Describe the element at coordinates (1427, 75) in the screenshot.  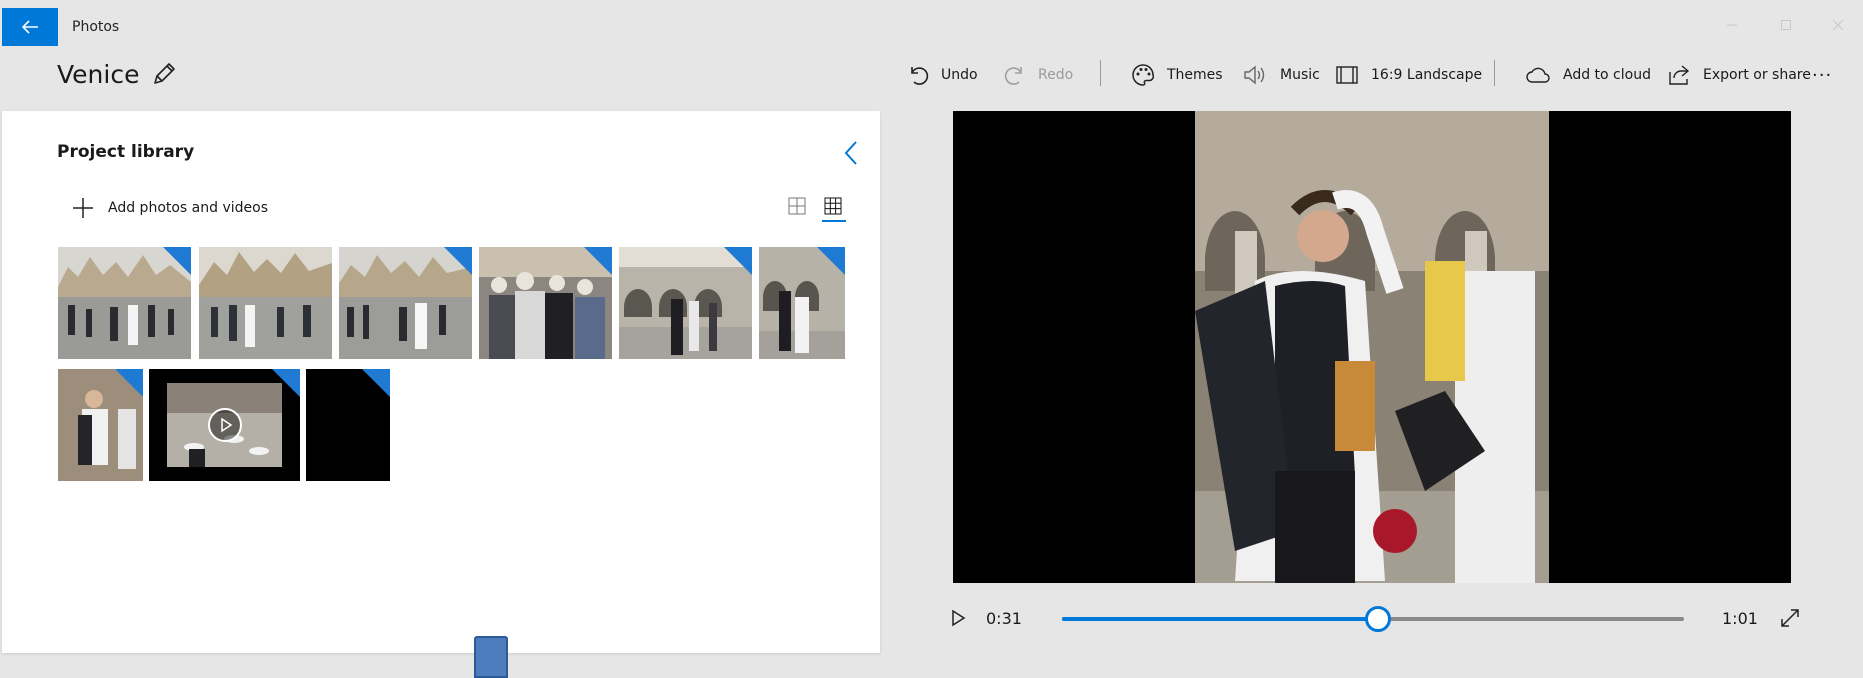
I see `aspect-ratio-label: 16:9 Landscape` at that location.